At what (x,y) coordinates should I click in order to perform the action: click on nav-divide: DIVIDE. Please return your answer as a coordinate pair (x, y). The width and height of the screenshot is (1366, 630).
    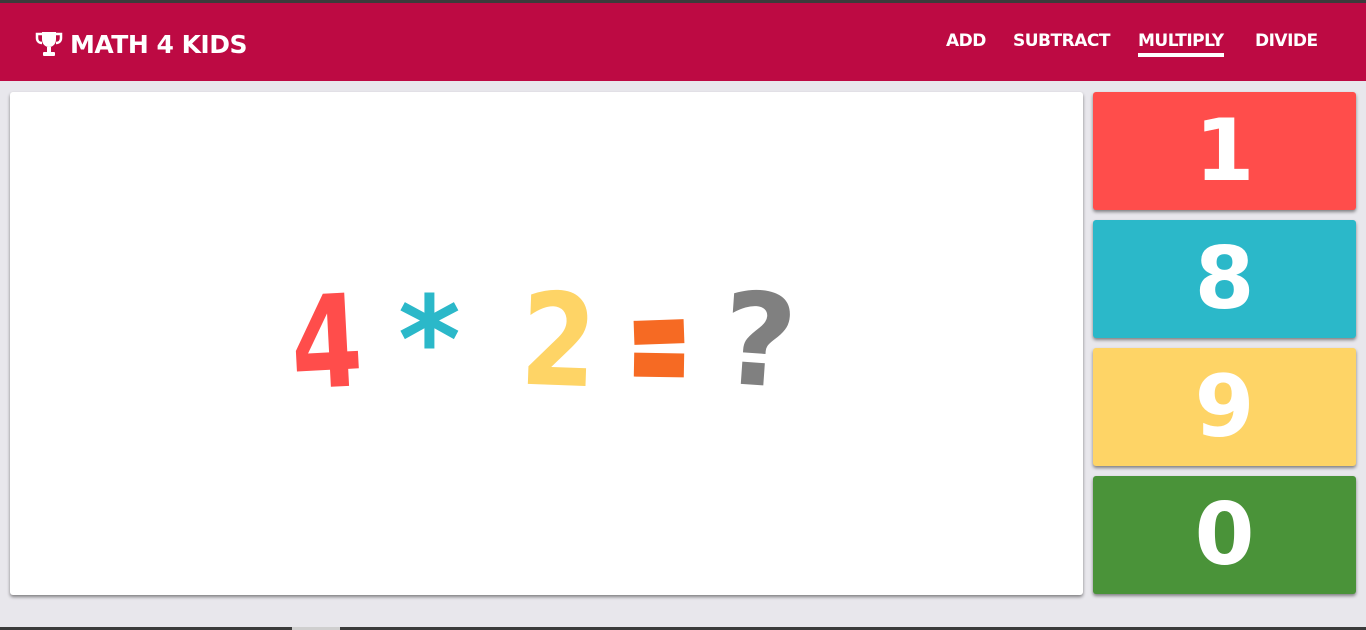
    Looking at the image, I should click on (1286, 42).